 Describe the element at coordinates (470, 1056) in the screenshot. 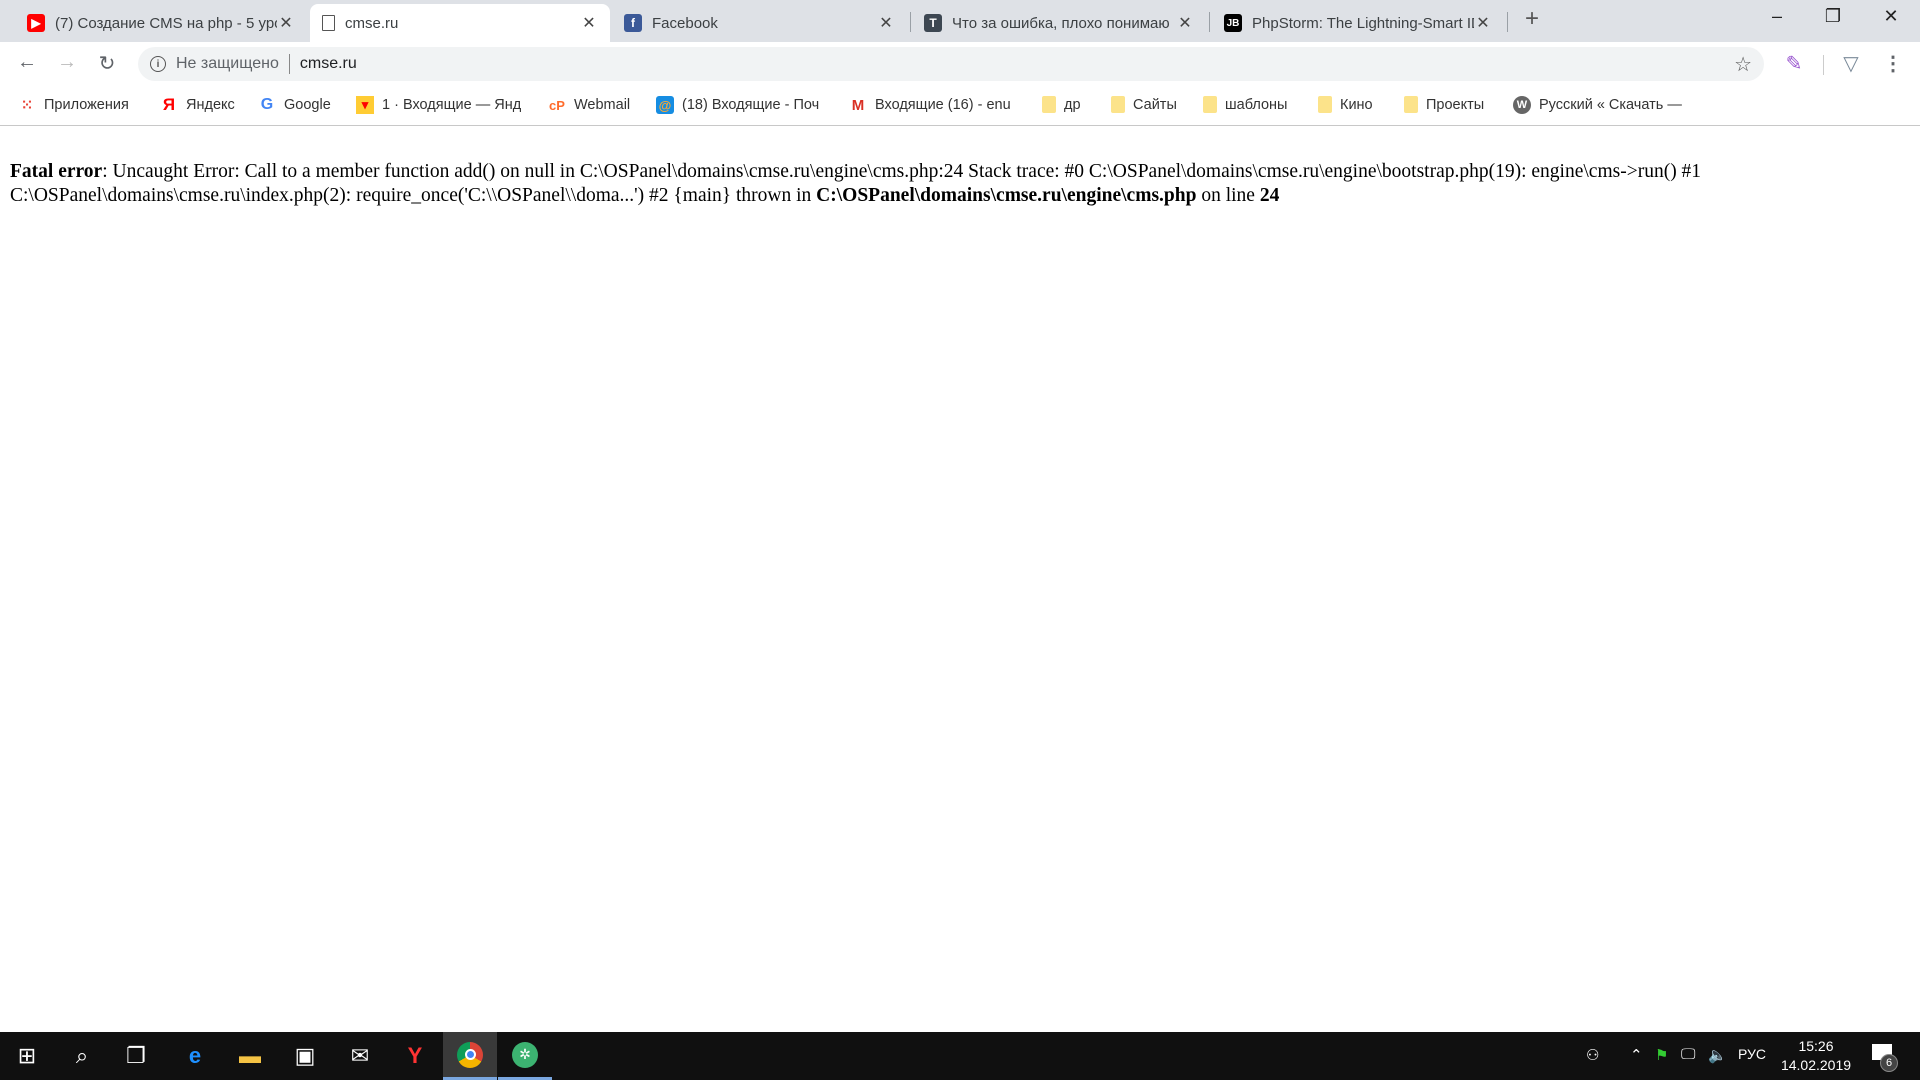

I see `chrome-icon` at that location.